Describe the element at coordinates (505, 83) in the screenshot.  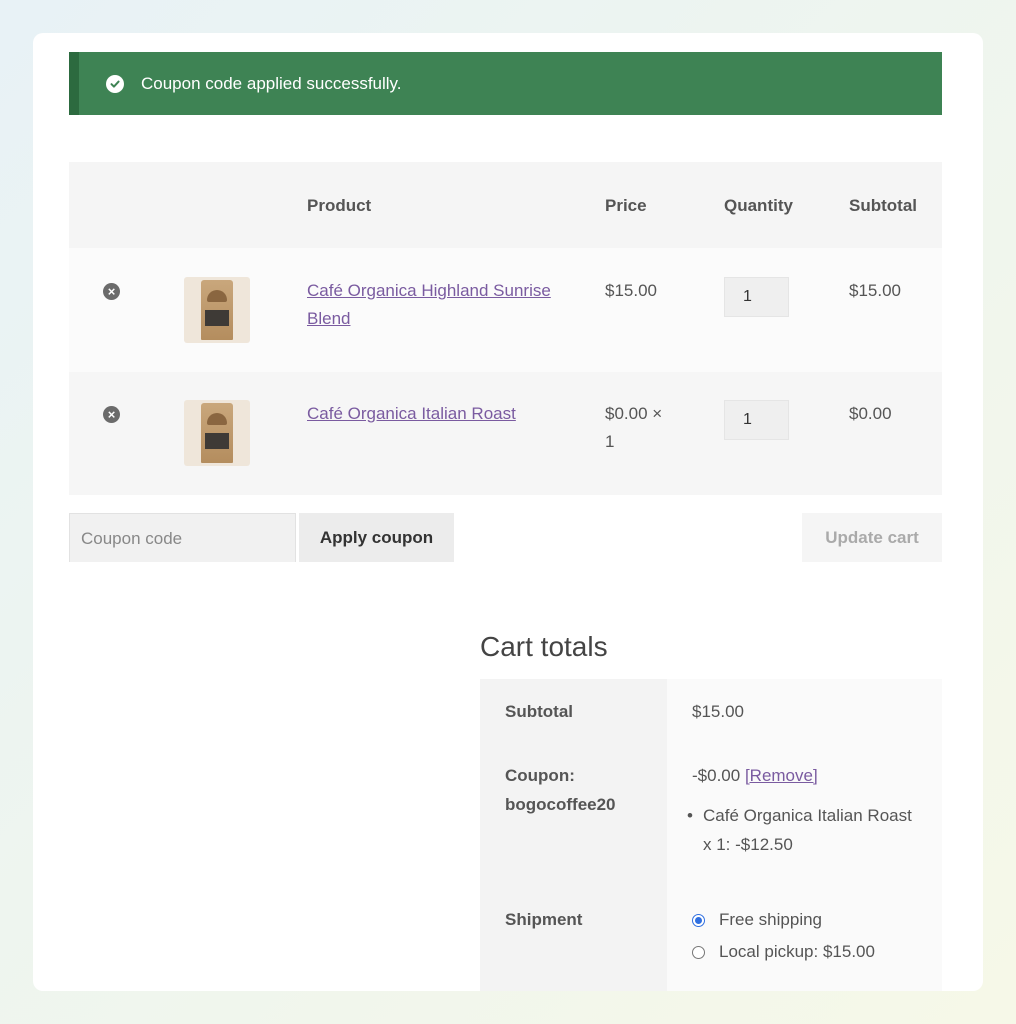
I see `coupon-success-notice: Coupon code applied successfully.` at that location.